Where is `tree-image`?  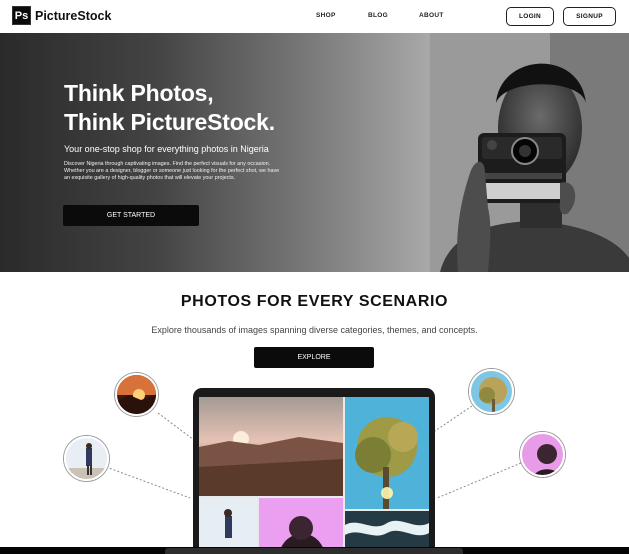
tree-image is located at coordinates (491, 391).